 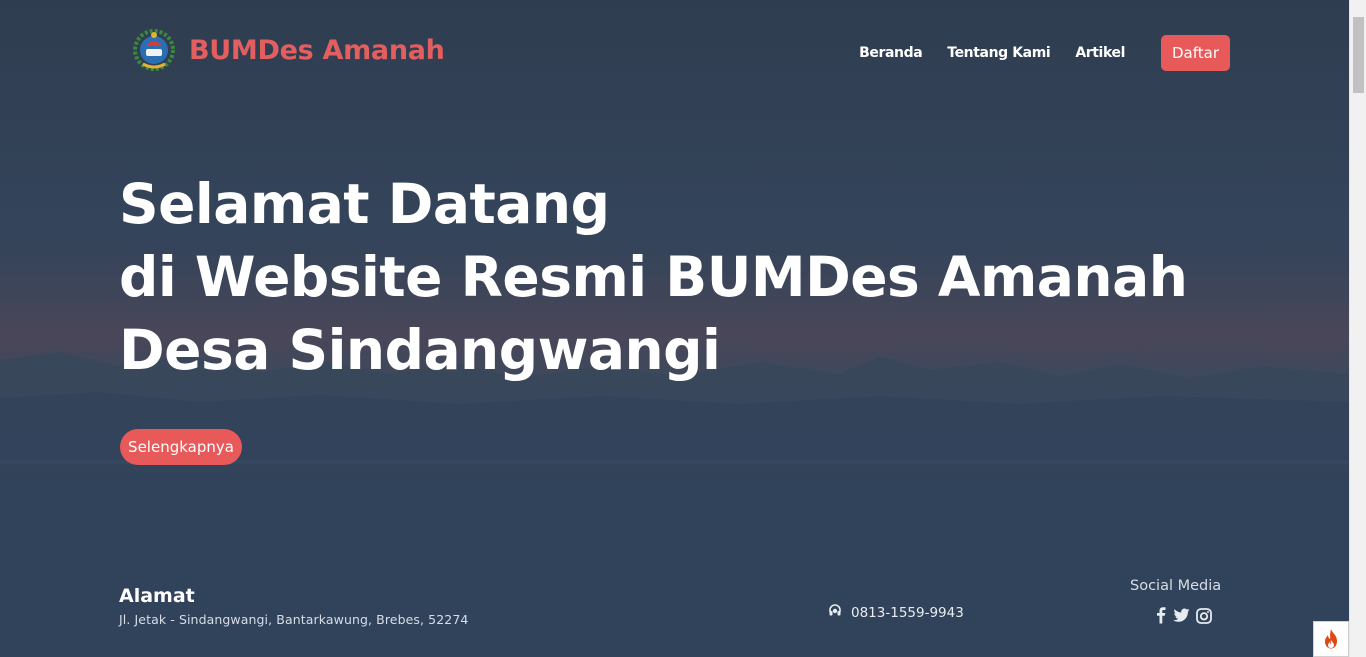 What do you see at coordinates (420, 350) in the screenshot?
I see `hero-title-line-3: Desa Sindangwangi` at bounding box center [420, 350].